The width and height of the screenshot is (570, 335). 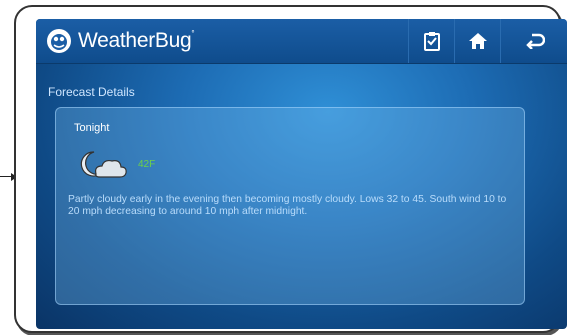 I want to click on brand-trademark: °, so click(x=193, y=33).